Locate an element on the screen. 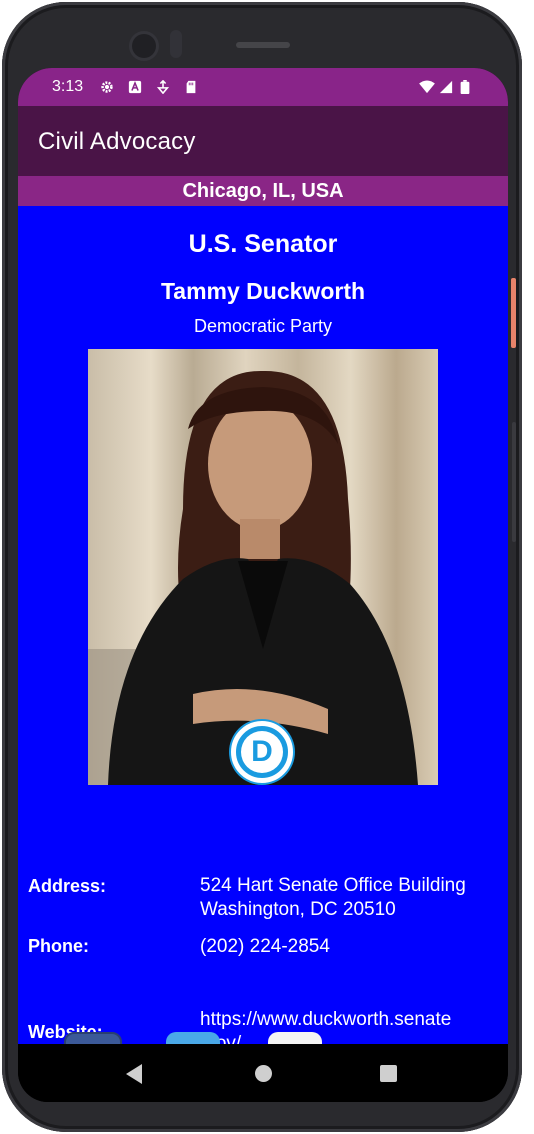 The height and width of the screenshot is (1134, 534). volume-button is located at coordinates (514, 482).